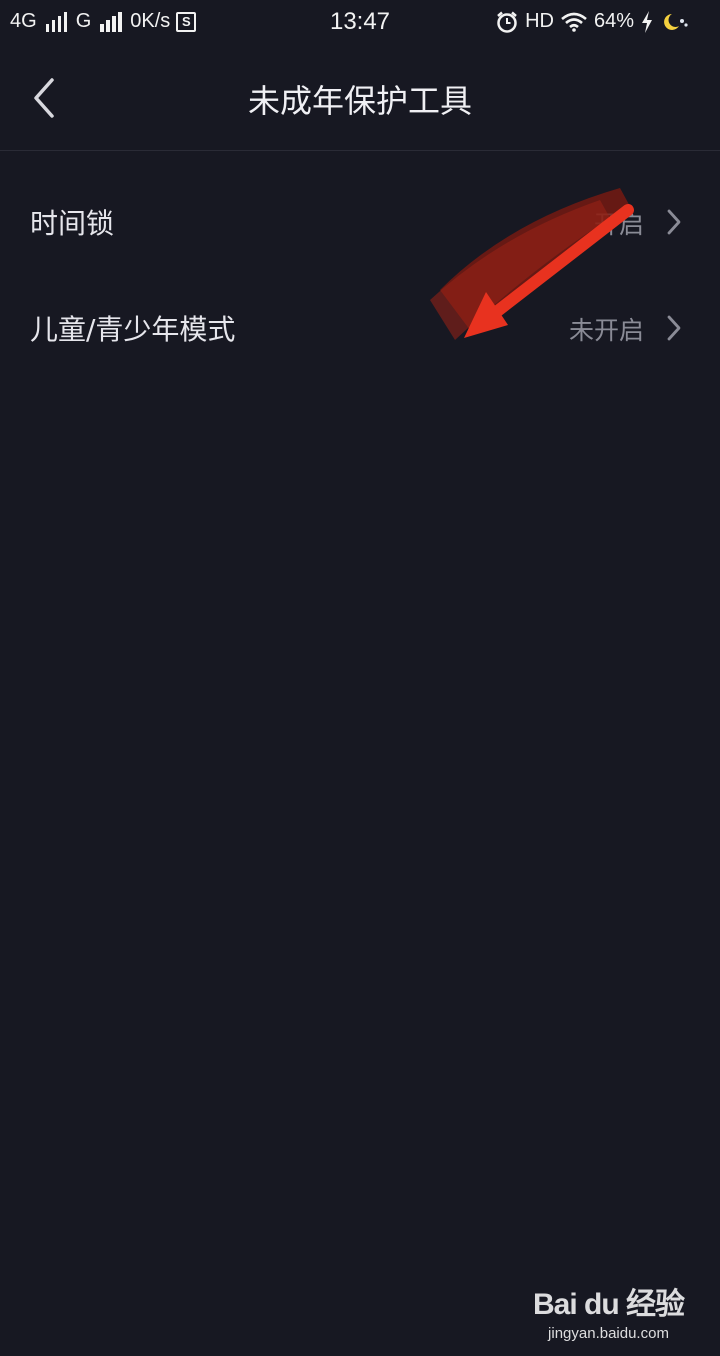 This screenshot has height=1356, width=720. Describe the element at coordinates (606, 330) in the screenshot. I see `item-status: 未开启` at that location.